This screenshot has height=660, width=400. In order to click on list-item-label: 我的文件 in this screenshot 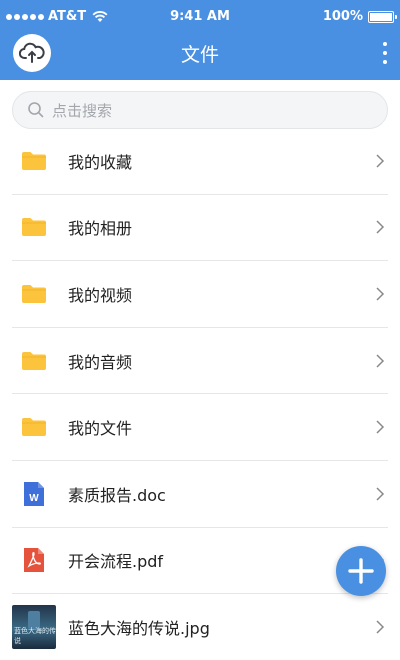, I will do `click(100, 429)`.